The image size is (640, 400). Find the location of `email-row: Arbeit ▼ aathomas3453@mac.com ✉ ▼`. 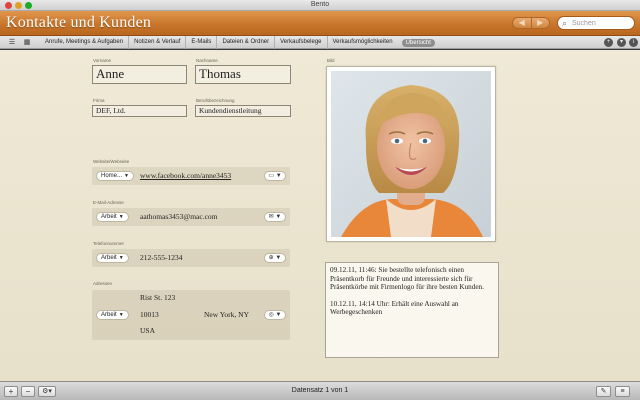

email-row: Arbeit ▼ aathomas3453@mac.com ✉ ▼ is located at coordinates (191, 217).